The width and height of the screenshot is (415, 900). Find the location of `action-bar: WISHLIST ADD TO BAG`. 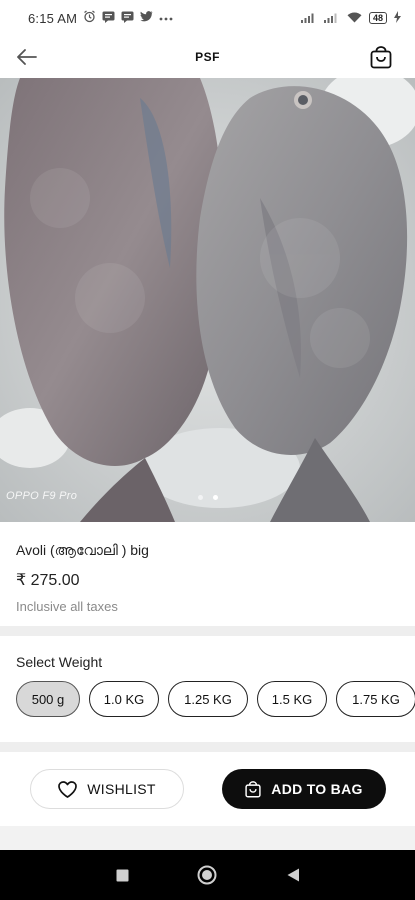

action-bar: WISHLIST ADD TO BAG is located at coordinates (207, 789).